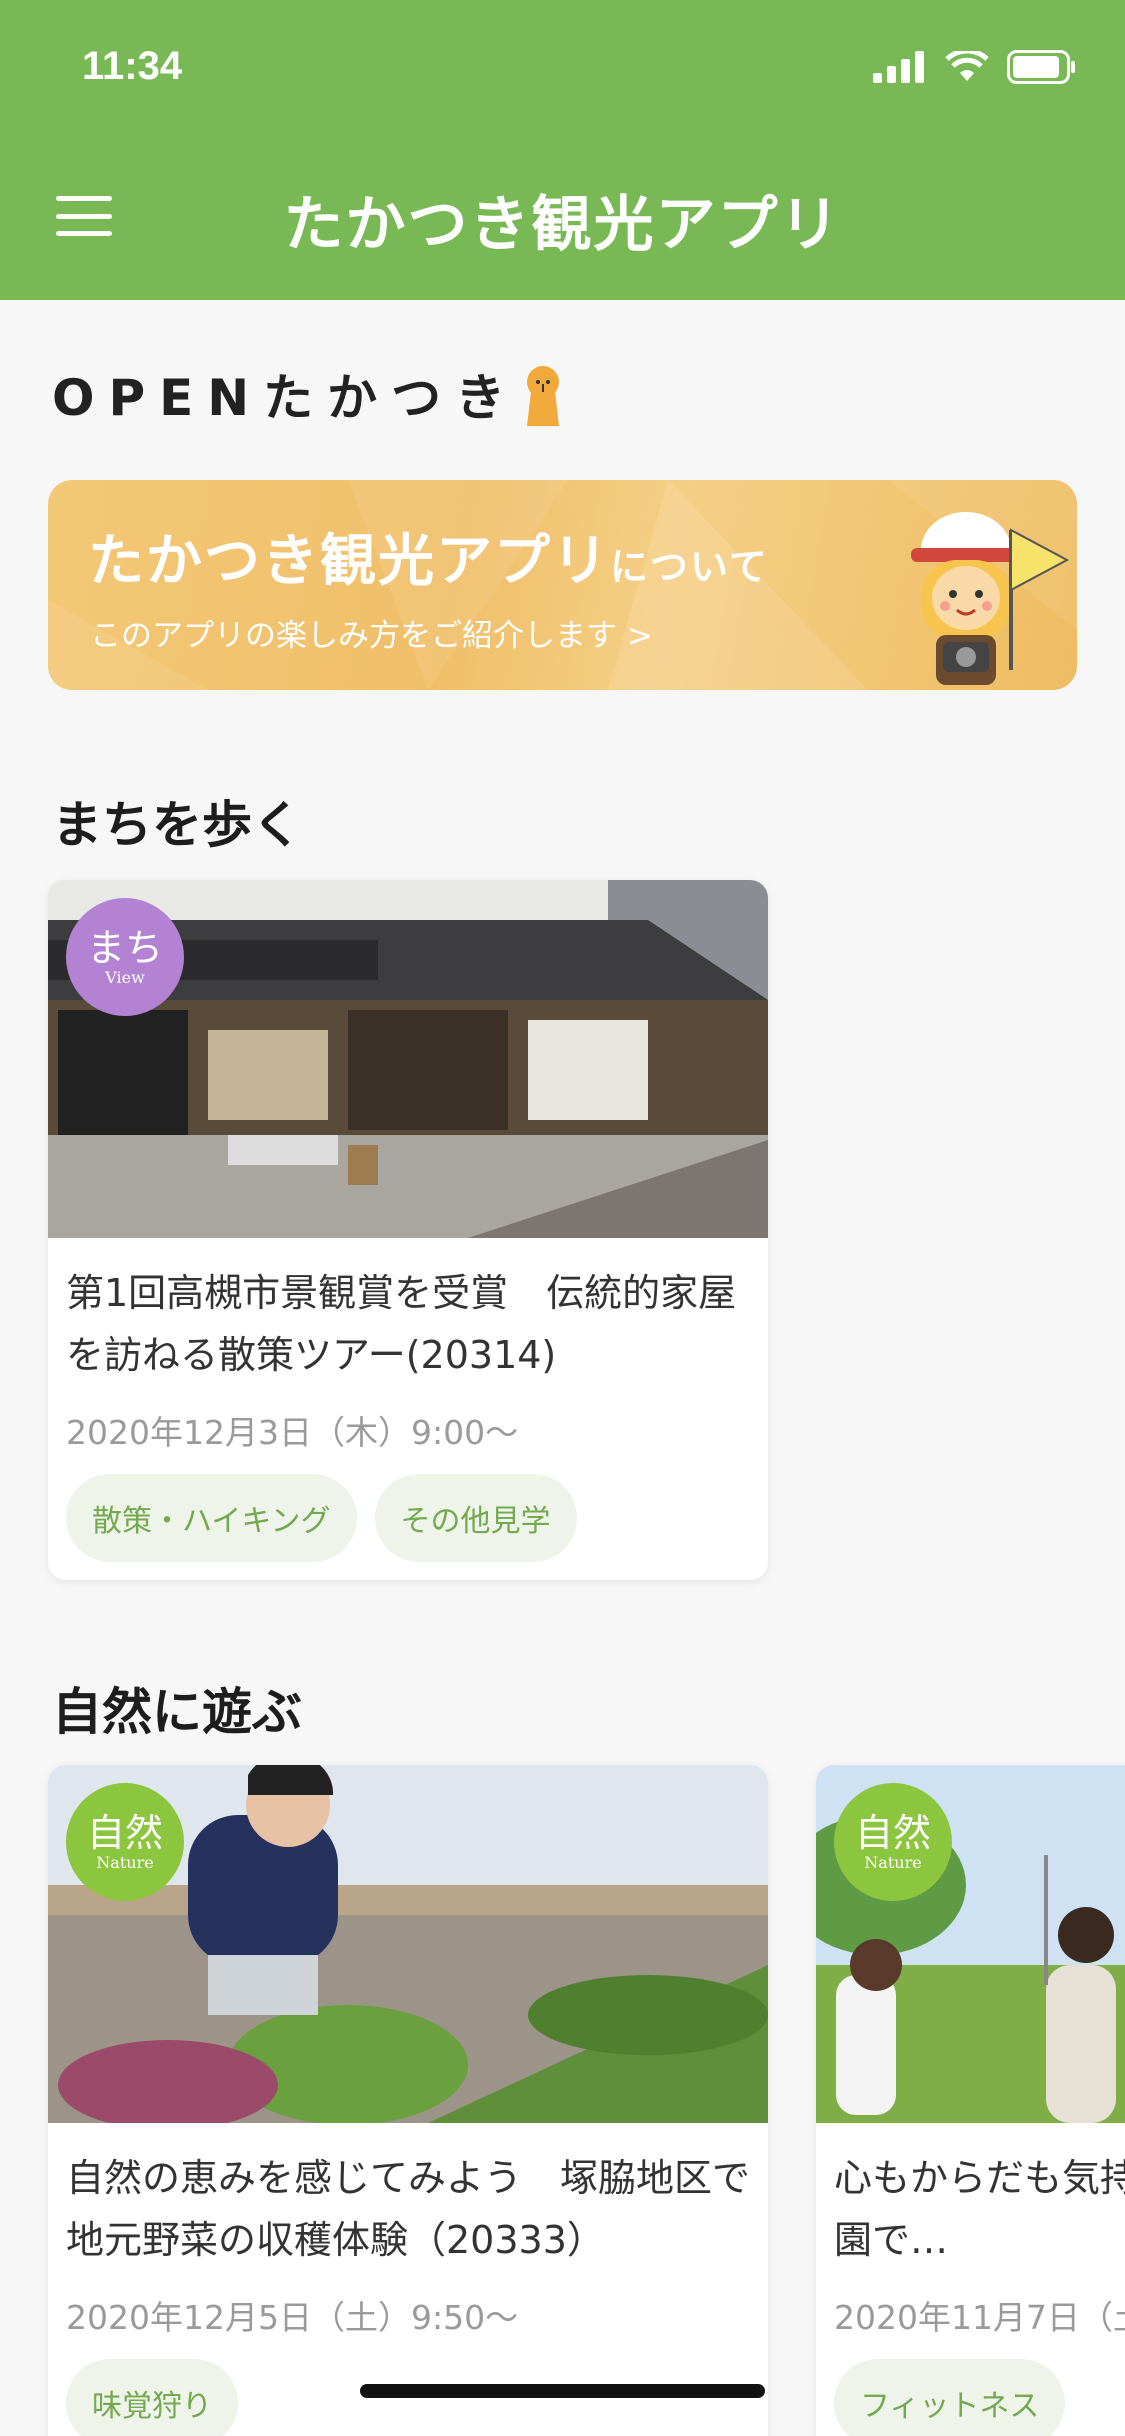 Image resolution: width=1125 pixels, height=2436 pixels. I want to click on section-title-town: まちを歩く, so click(177, 825).